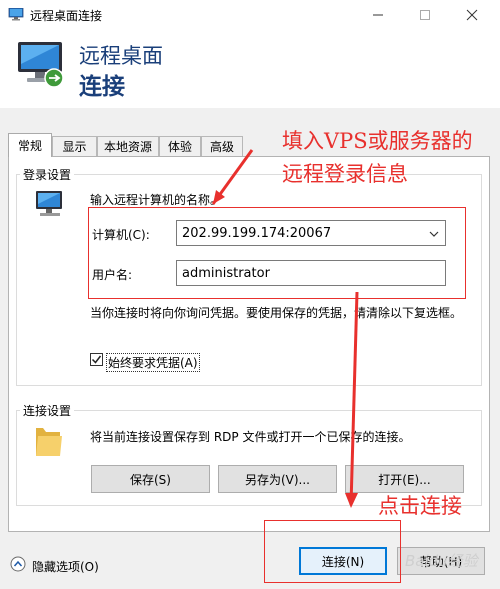 This screenshot has width=500, height=589. What do you see at coordinates (441, 561) in the screenshot?
I see `watermark: Baidu经验` at bounding box center [441, 561].